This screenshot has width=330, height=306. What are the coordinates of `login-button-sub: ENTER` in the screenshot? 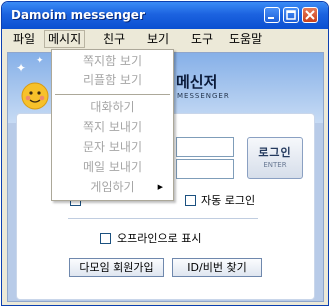 It's located at (275, 165).